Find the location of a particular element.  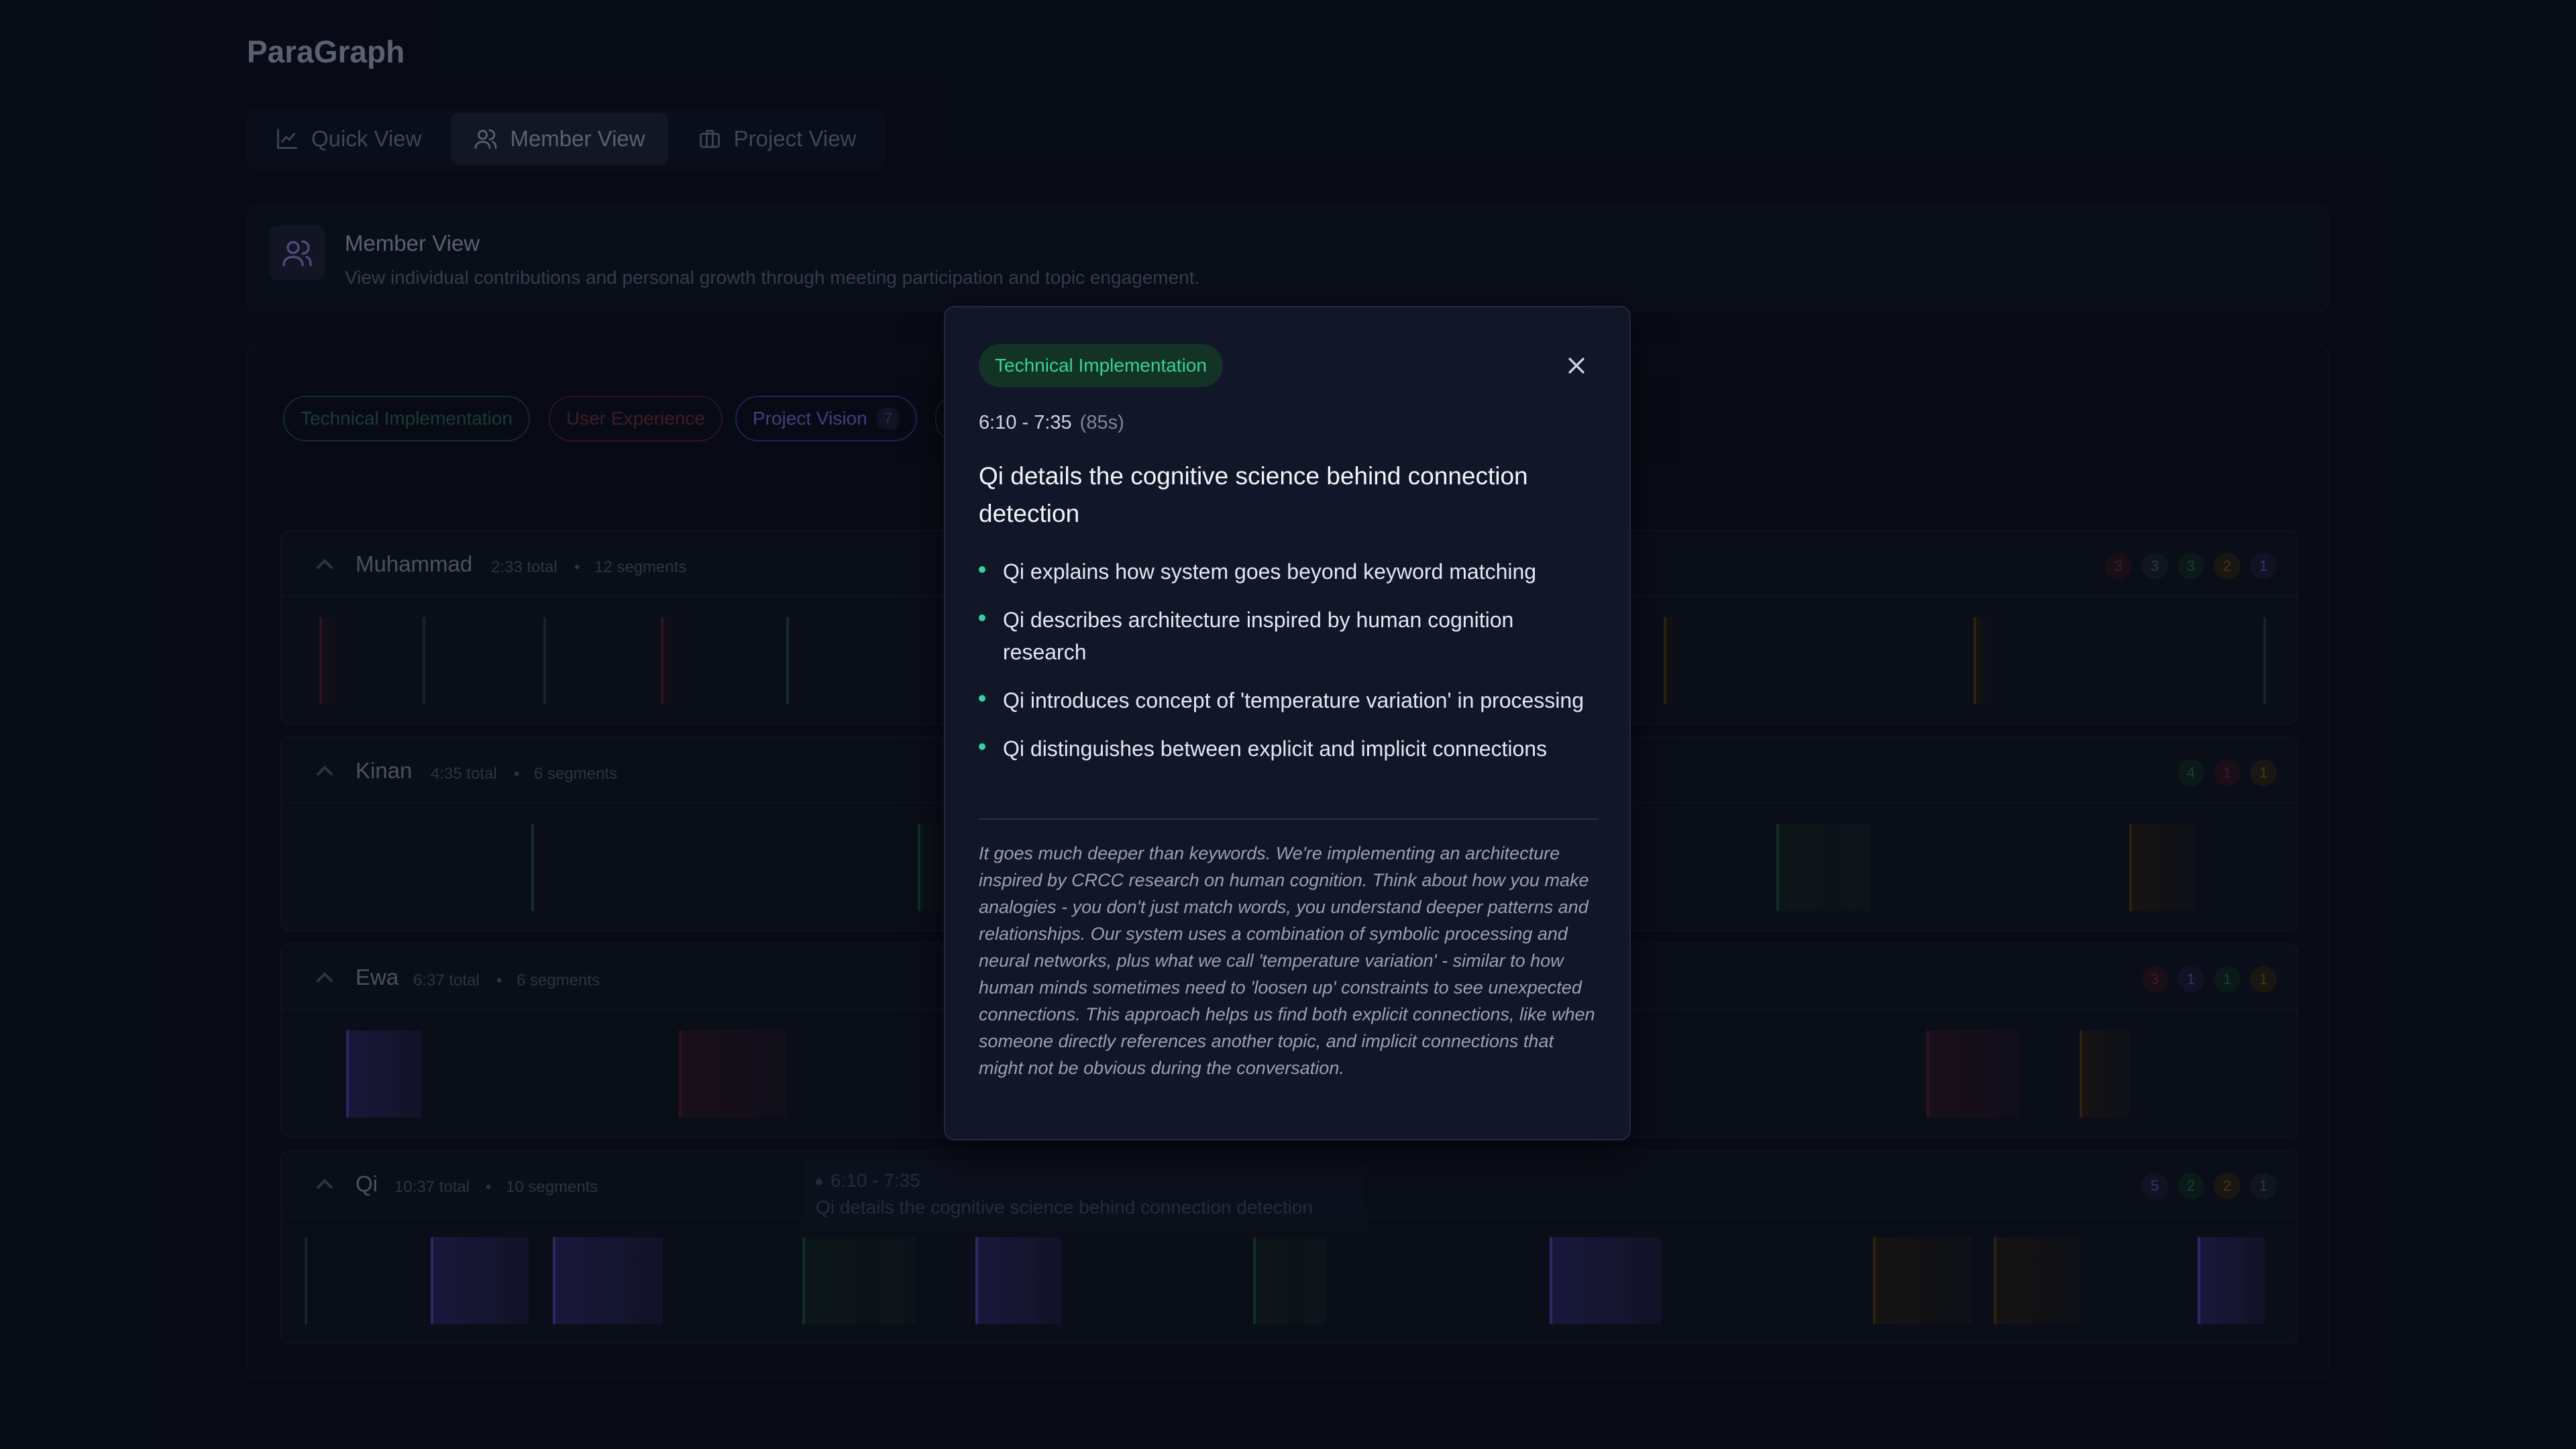

close-icon is located at coordinates (1576, 365).